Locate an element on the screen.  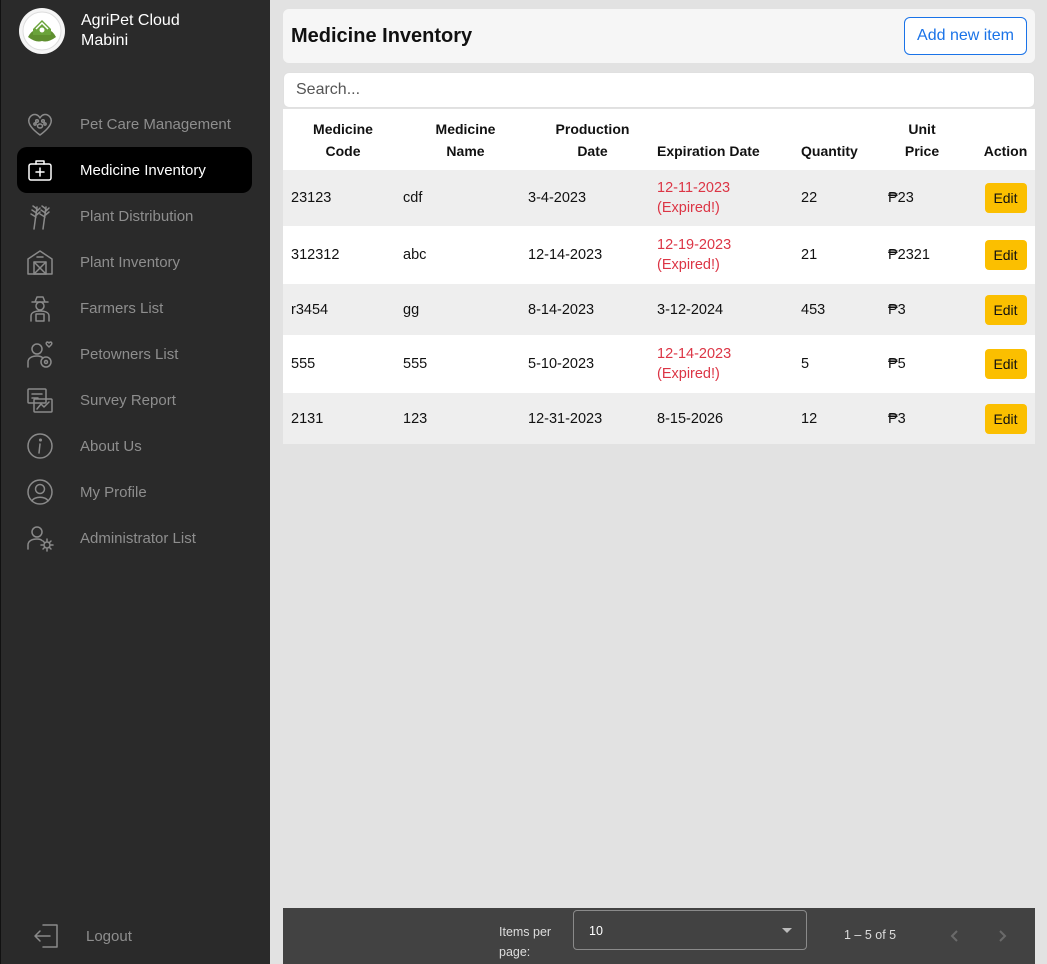
items-per-page-text: Items per is located at coordinates (525, 932).